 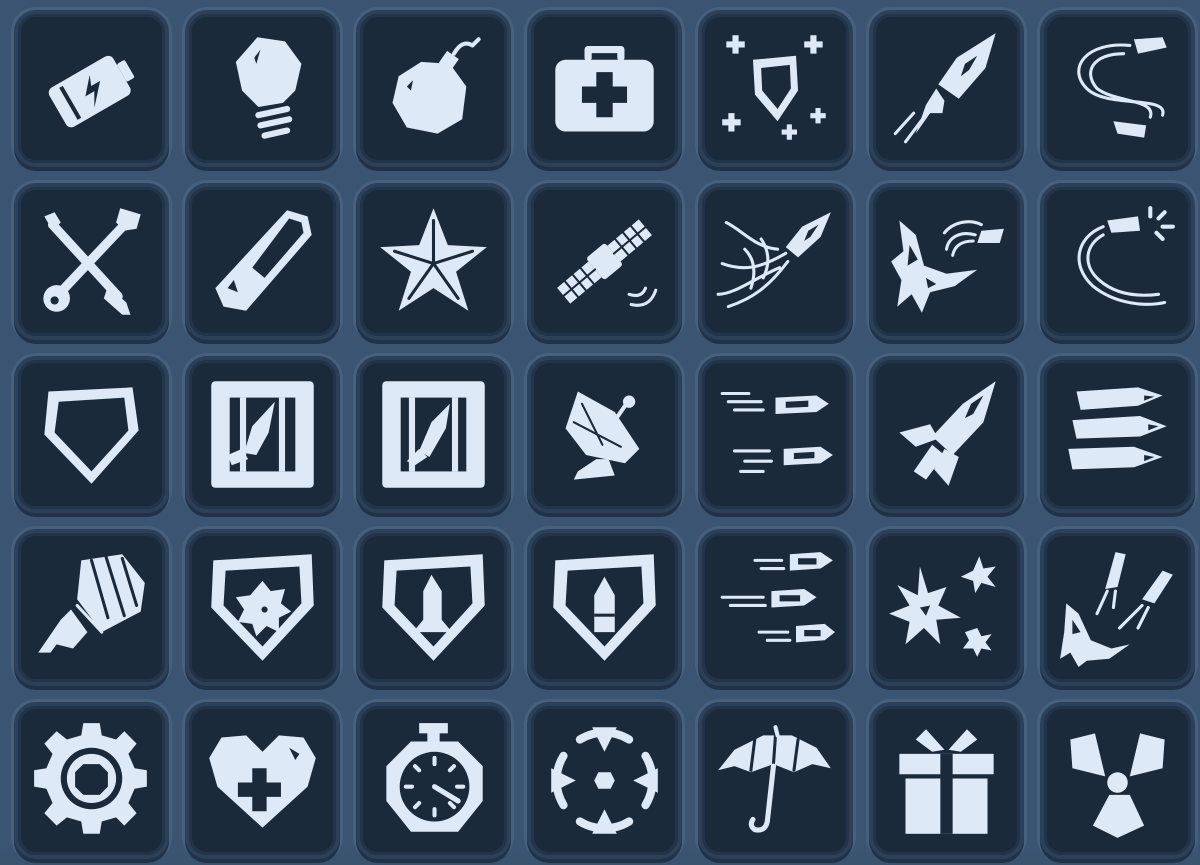 I want to click on tile-circling-bullet, so click(x=1117, y=261).